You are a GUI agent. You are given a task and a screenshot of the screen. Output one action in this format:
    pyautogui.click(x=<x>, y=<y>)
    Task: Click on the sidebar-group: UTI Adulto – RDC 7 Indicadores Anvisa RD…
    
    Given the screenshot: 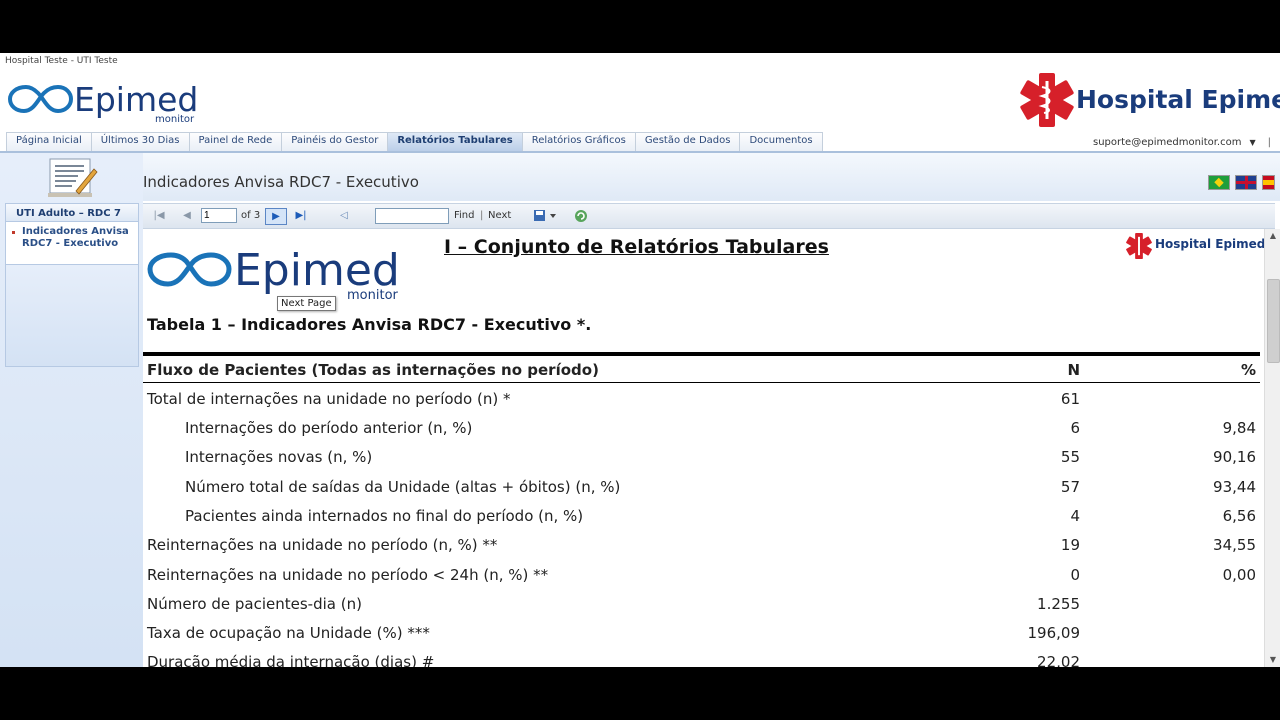 What is the action you would take?
    pyautogui.click(x=72, y=285)
    